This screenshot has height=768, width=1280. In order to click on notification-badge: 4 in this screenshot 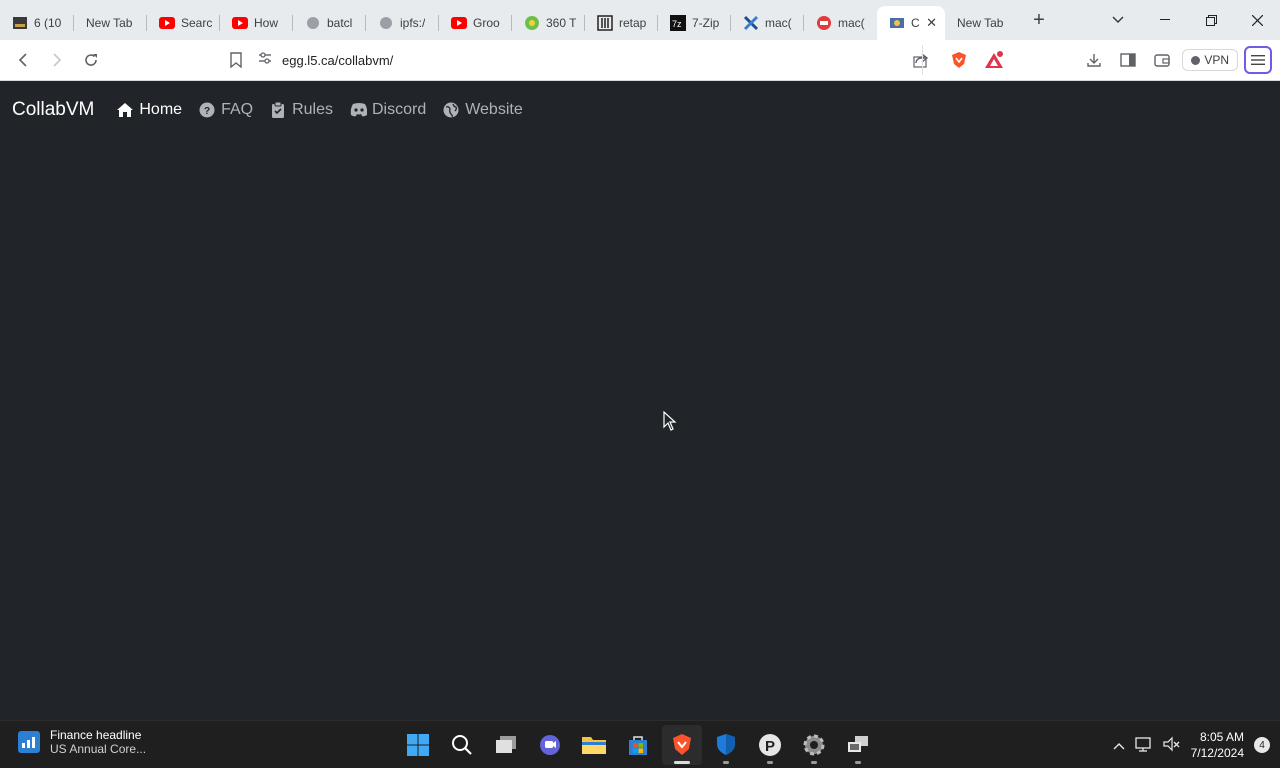, I will do `click(1262, 745)`.